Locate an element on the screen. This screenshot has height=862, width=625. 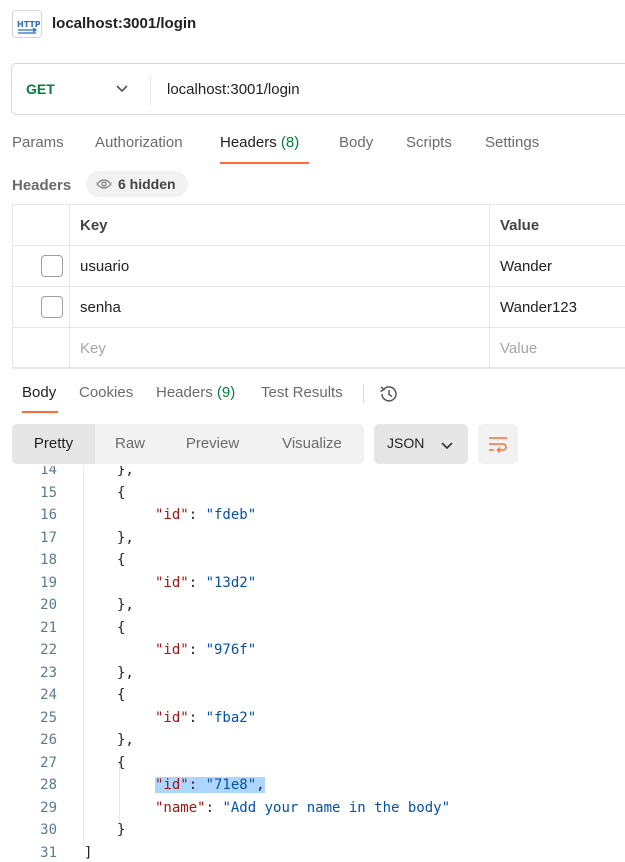
tab-cookies: Cookies is located at coordinates (106, 392).